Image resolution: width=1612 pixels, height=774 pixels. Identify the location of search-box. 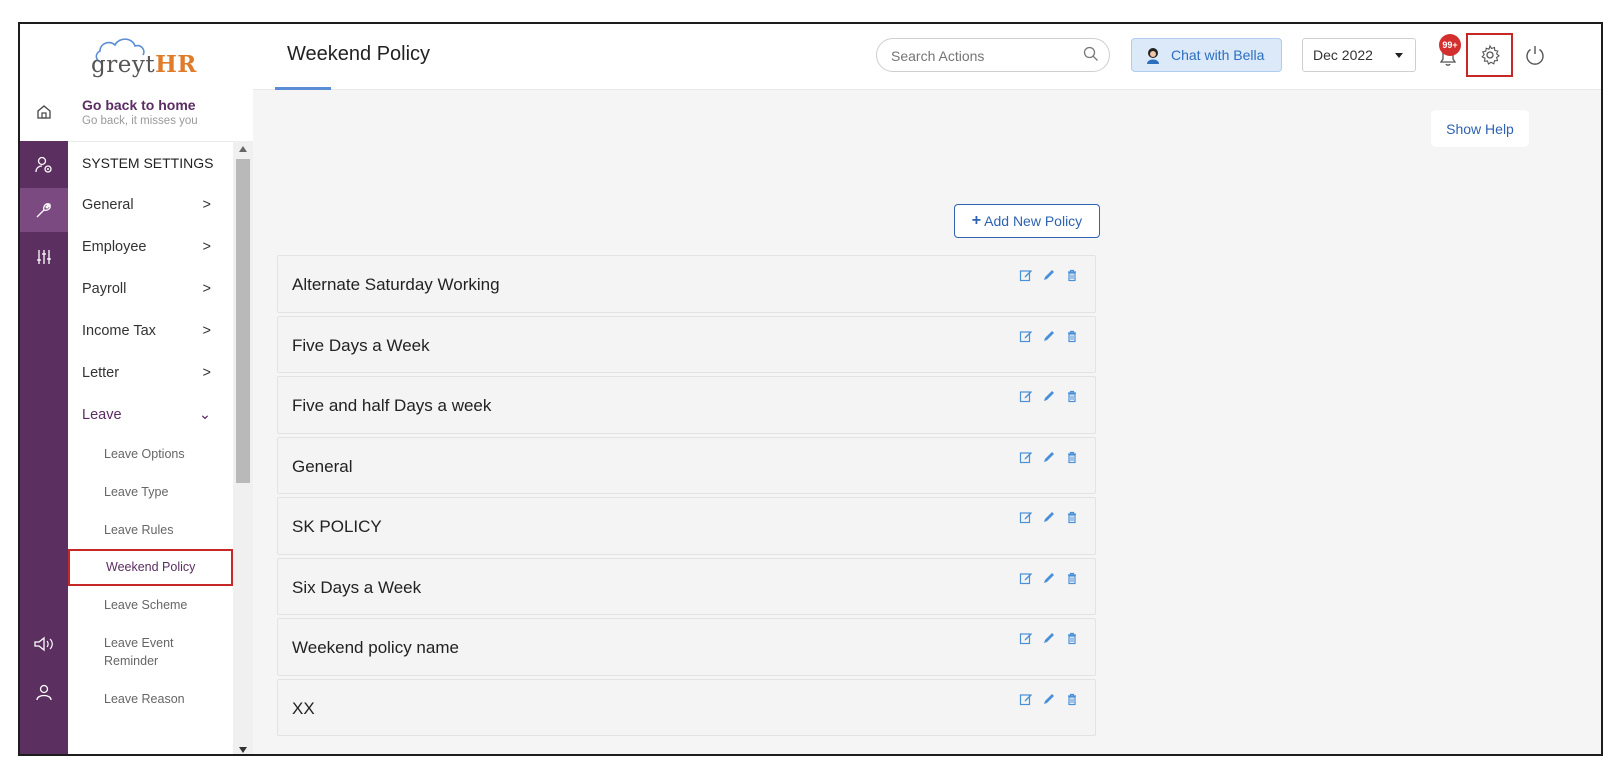
(993, 55).